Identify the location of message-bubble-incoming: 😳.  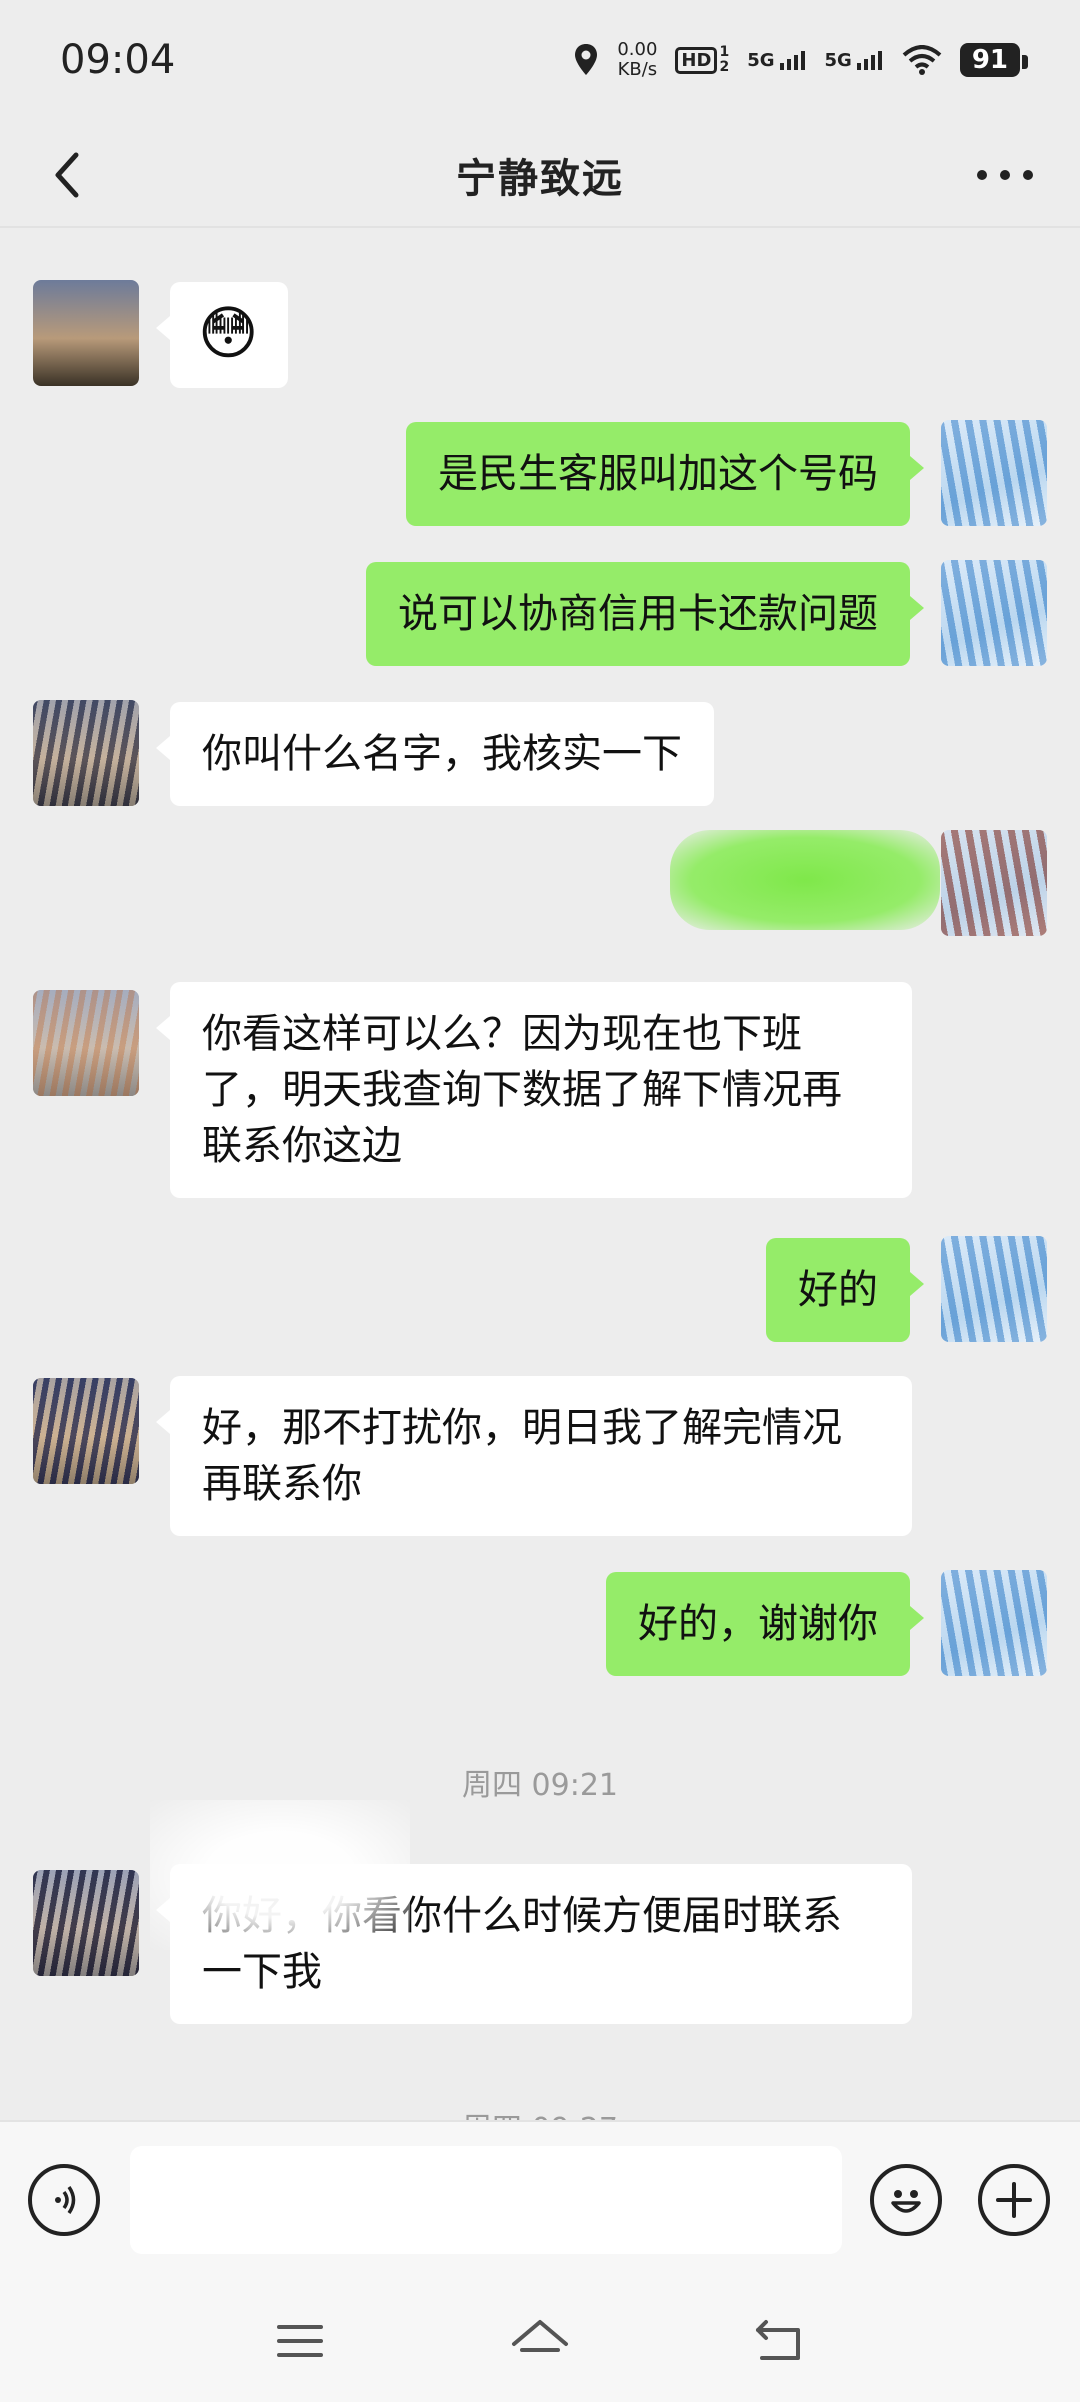
(222, 335).